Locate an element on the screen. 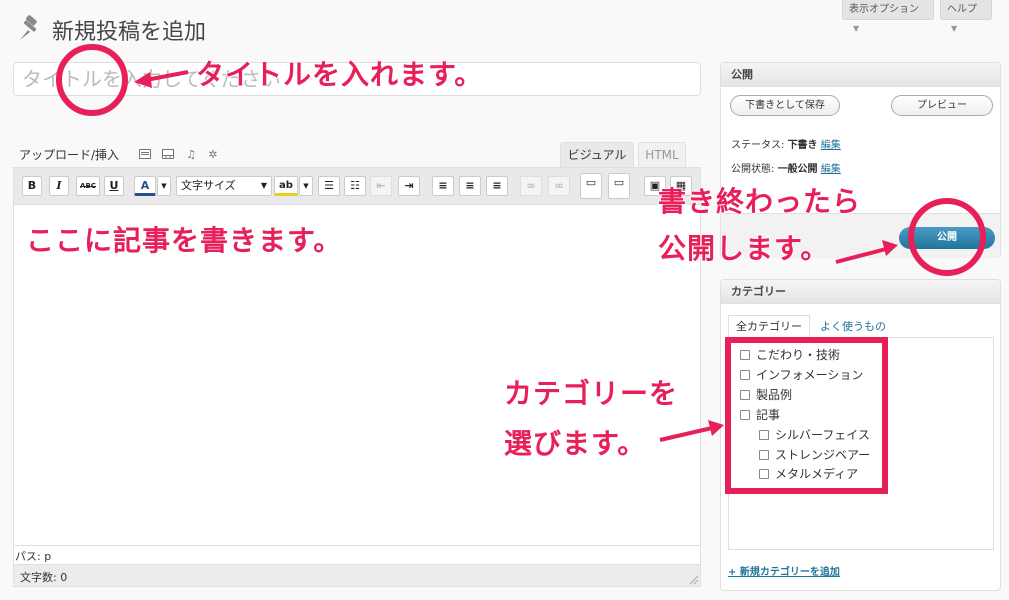  help-label: ヘルプ is located at coordinates (962, 9).